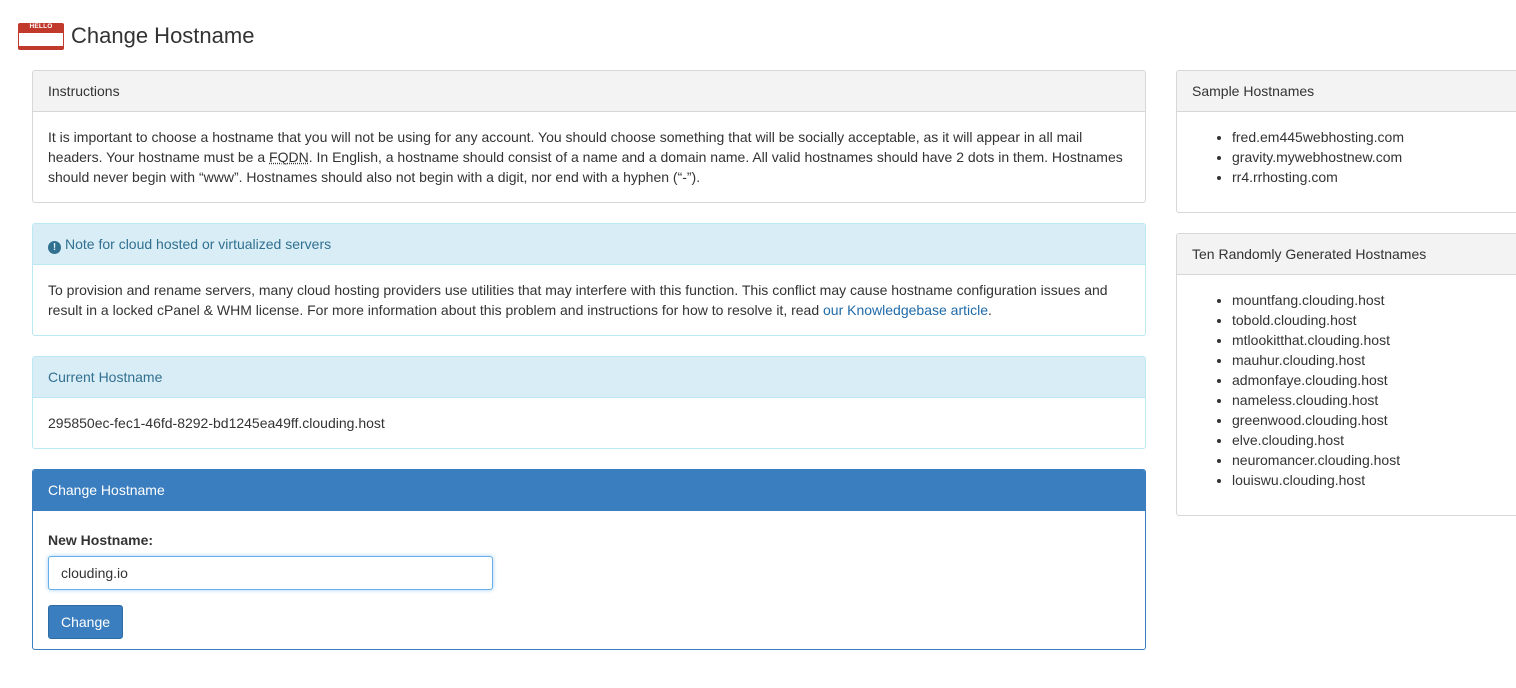 The height and width of the screenshot is (688, 1516). What do you see at coordinates (1368, 340) in the screenshot?
I see `list-item: mtlookitthat.clouding.host` at bounding box center [1368, 340].